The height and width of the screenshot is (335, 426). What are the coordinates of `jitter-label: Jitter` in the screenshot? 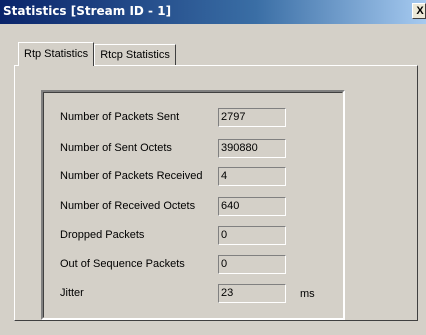 It's located at (72, 293).